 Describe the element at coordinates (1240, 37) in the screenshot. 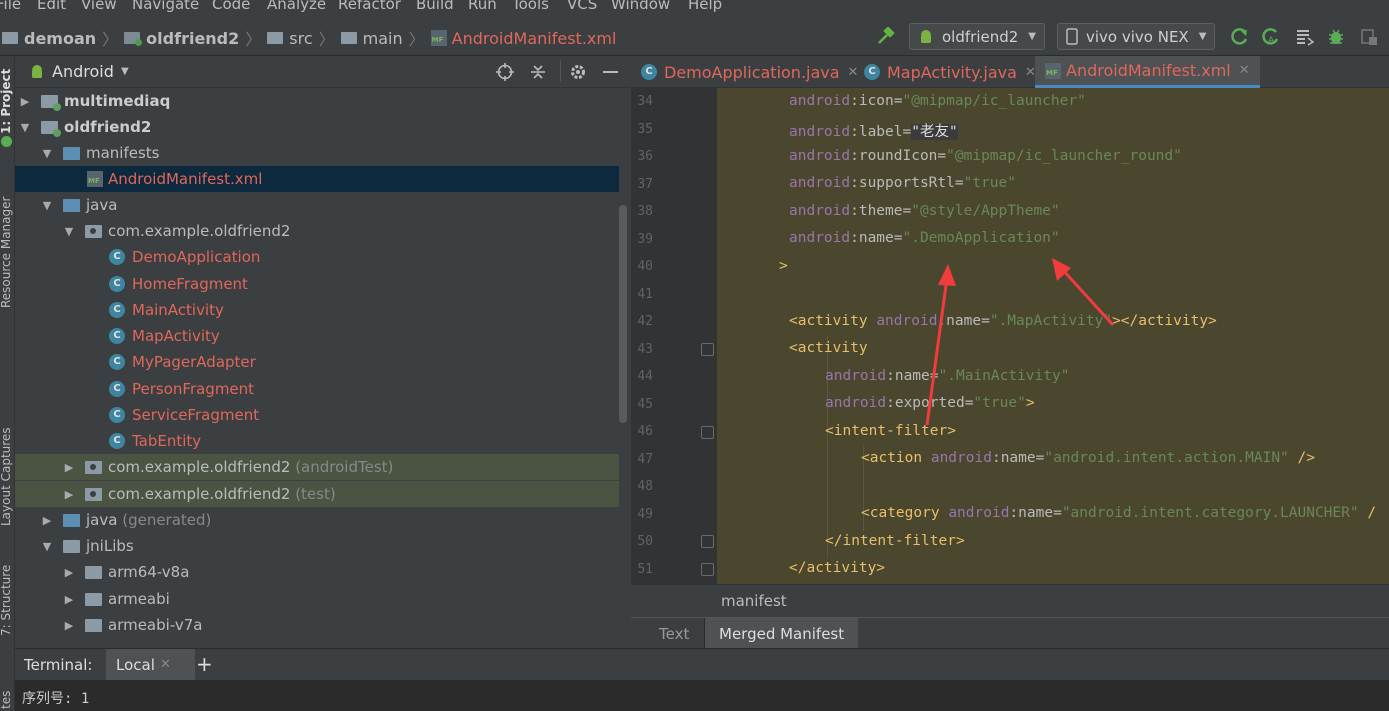

I see `apply-changes-icon` at that location.